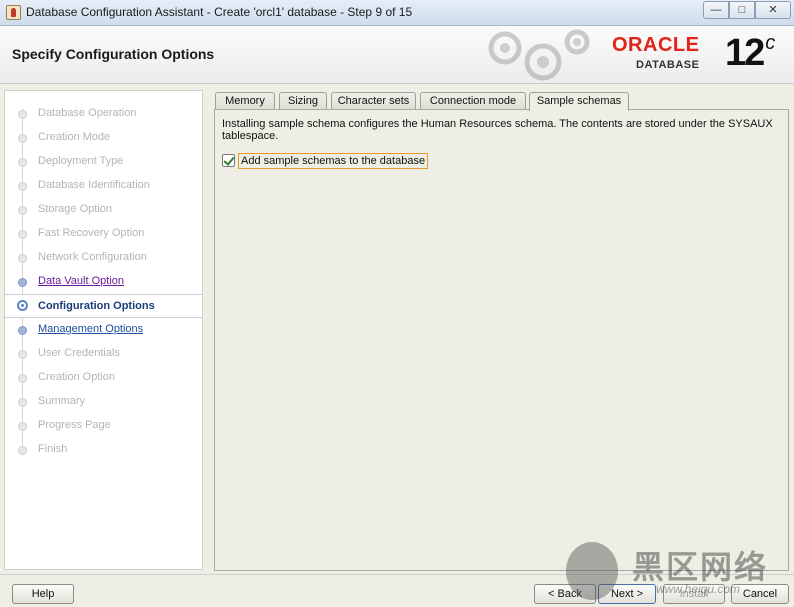 Image resolution: width=794 pixels, height=607 pixels. I want to click on help-button: Help, so click(43, 594).